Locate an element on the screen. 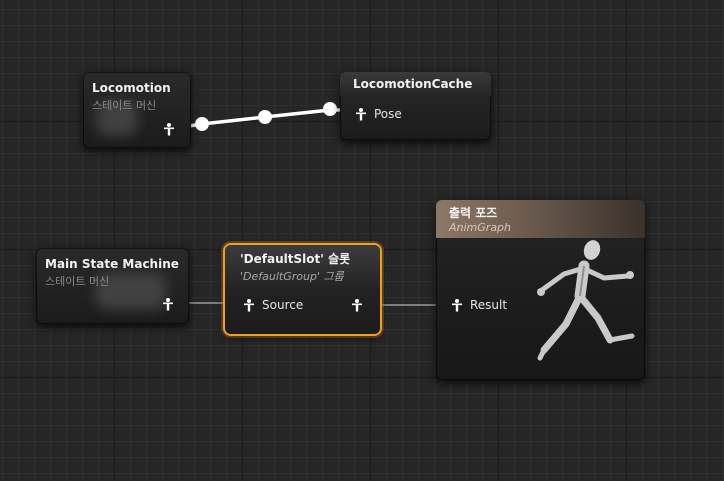  wire-locomotion-to-cache is located at coordinates (262, 116).